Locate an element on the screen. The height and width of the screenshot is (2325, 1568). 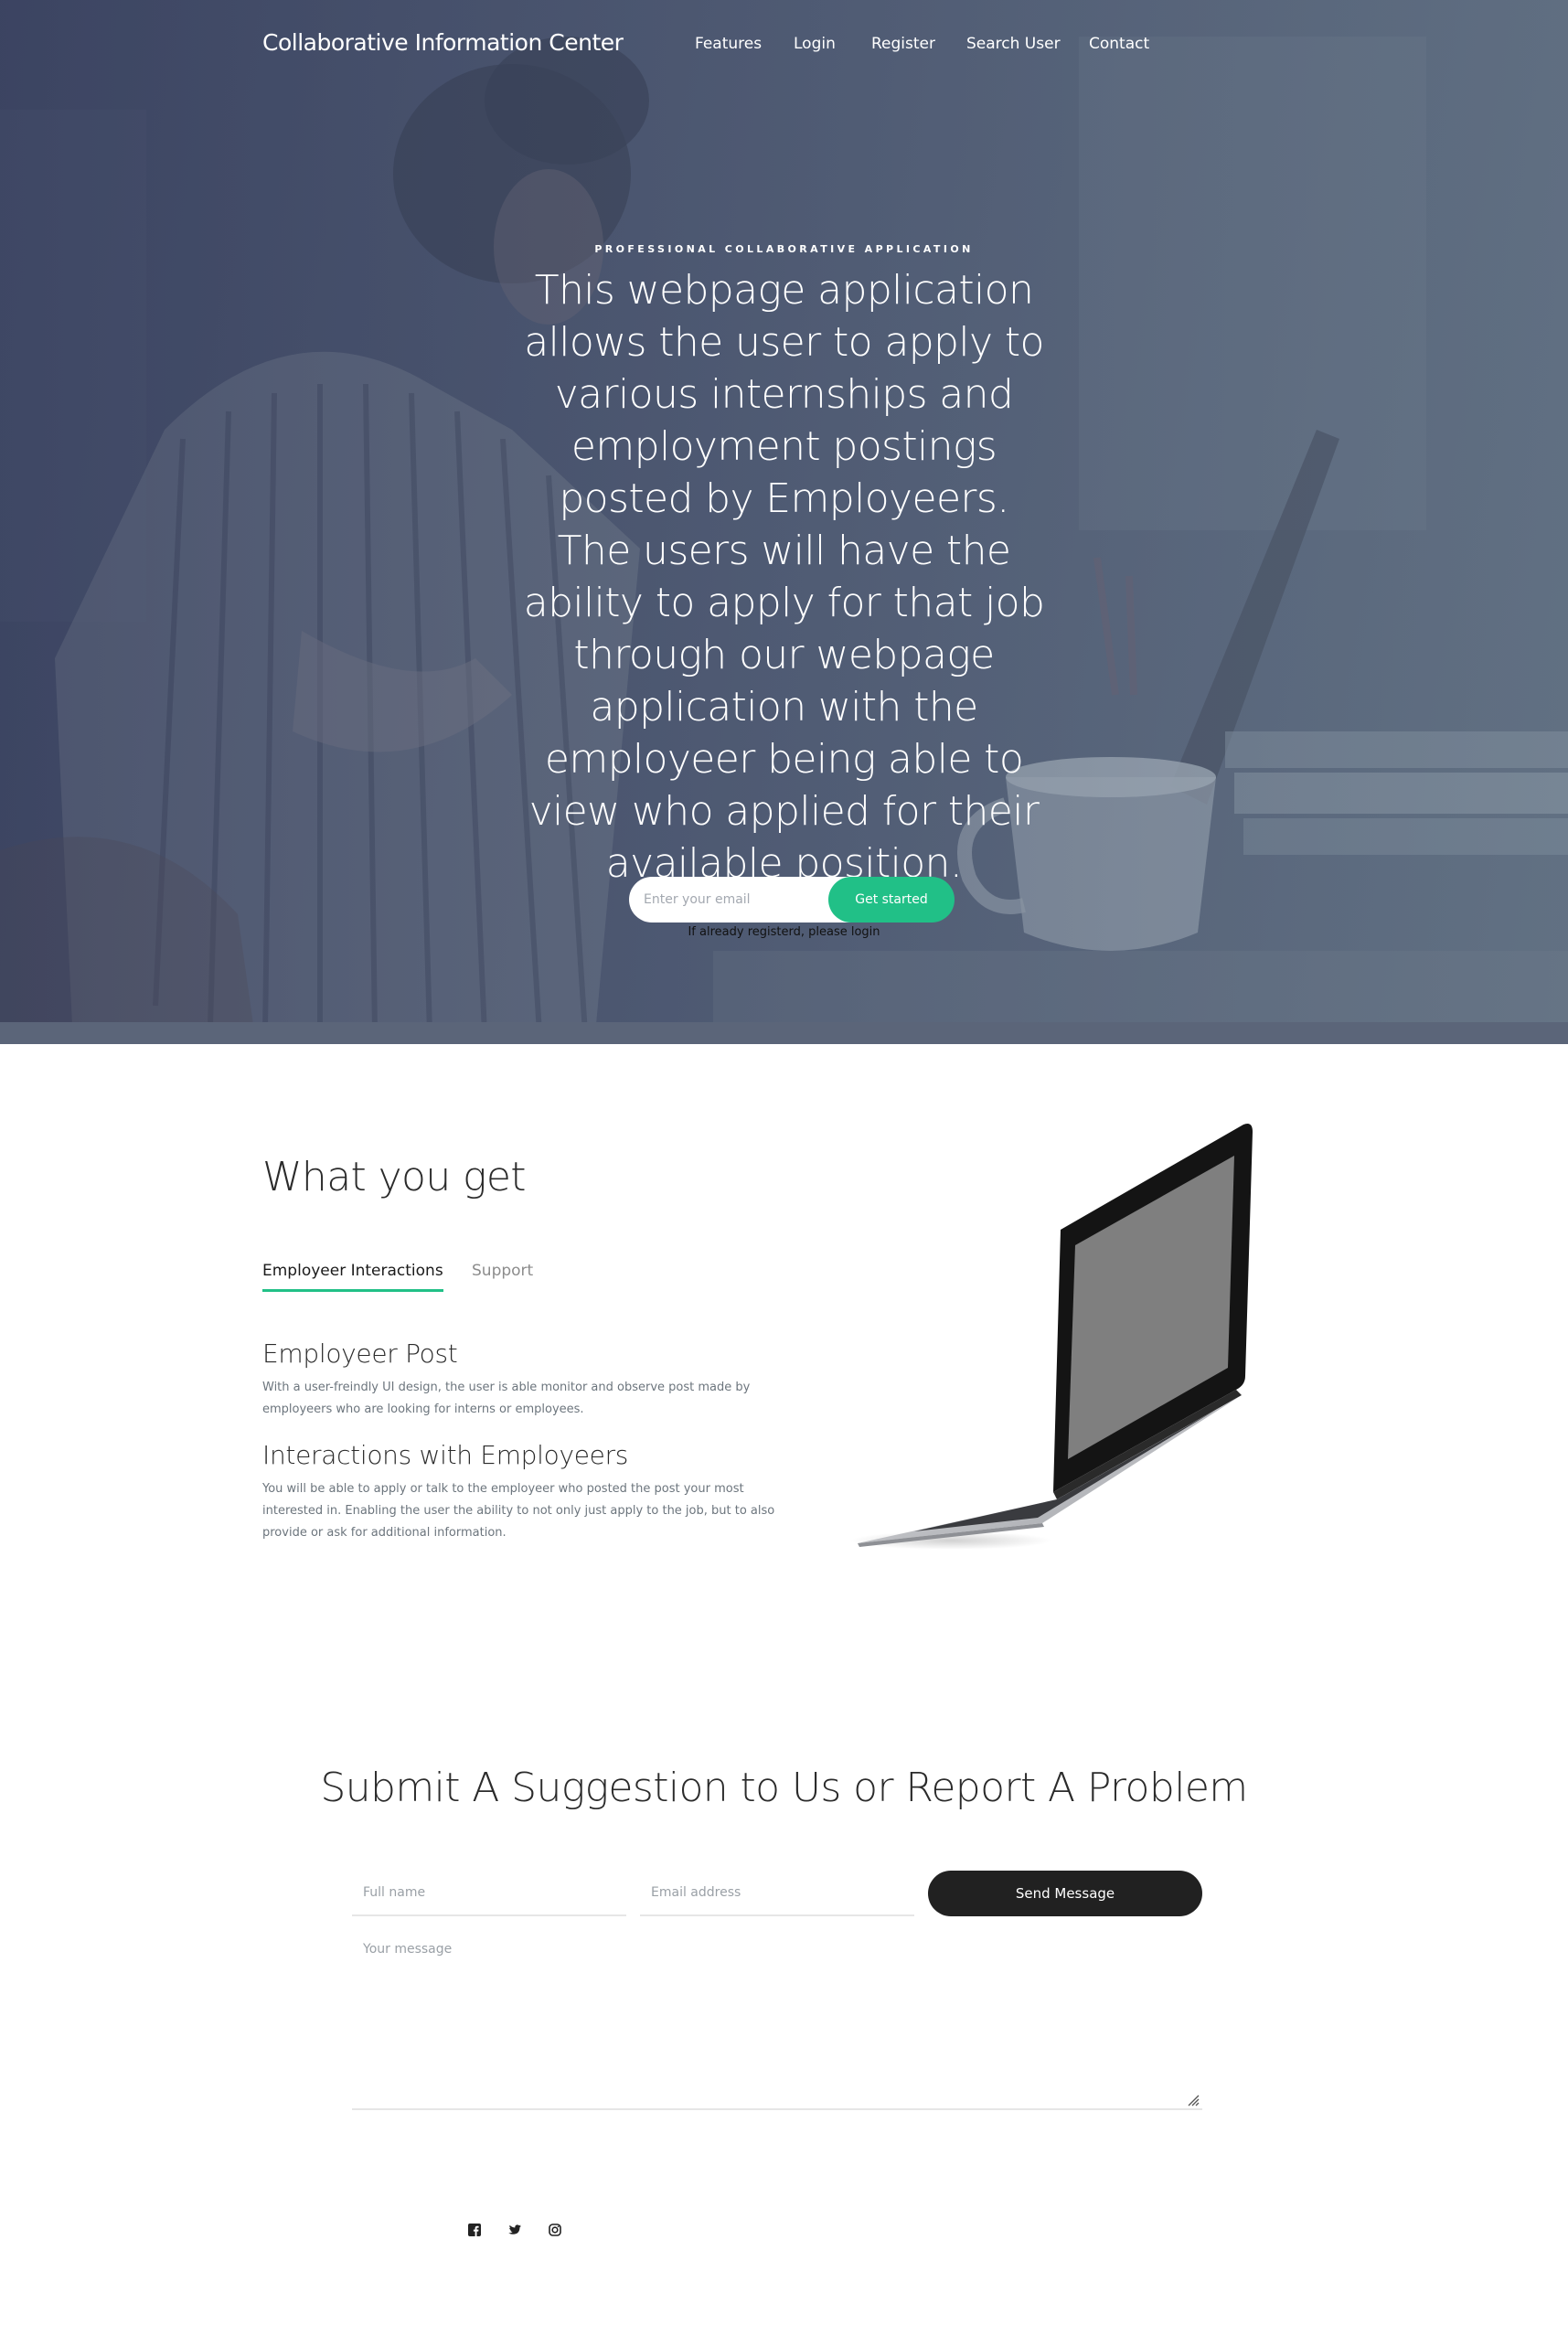
feature-title-employeer-post: Employeer Post is located at coordinates (360, 1353).